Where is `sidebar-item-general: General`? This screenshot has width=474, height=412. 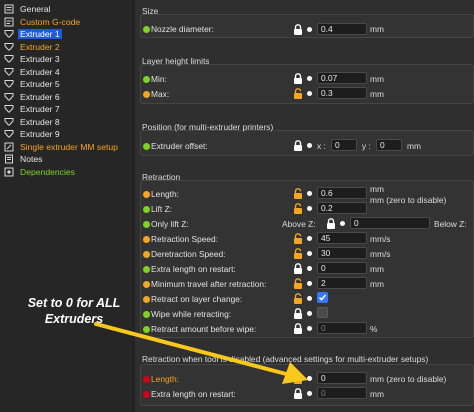
sidebar-item-general: General is located at coordinates (28, 9).